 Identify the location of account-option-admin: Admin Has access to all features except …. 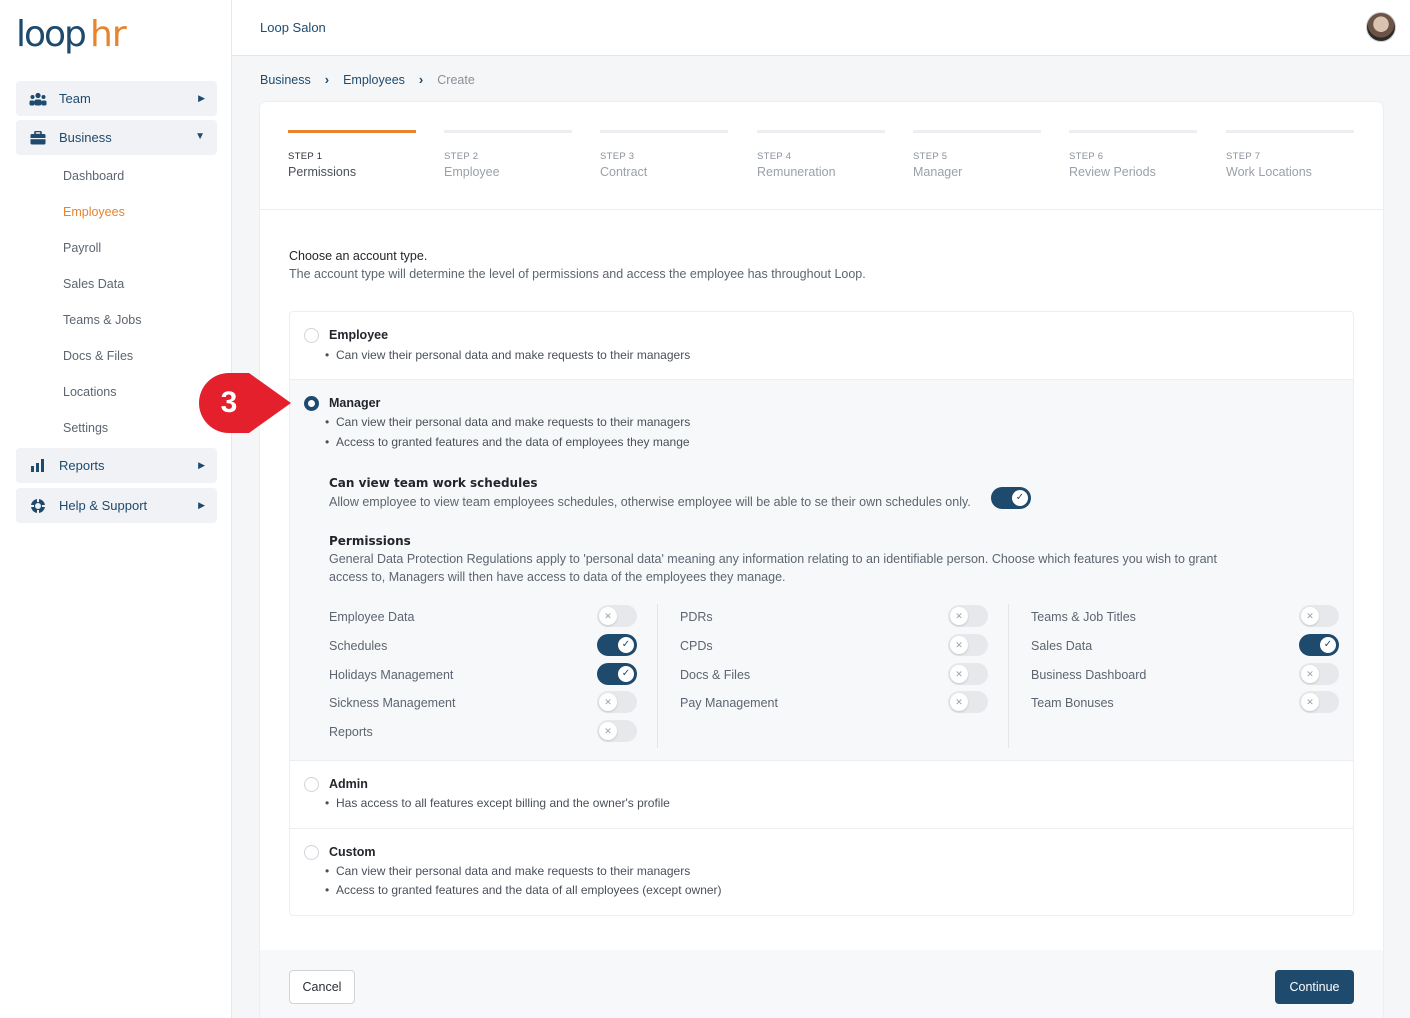
(821, 794).